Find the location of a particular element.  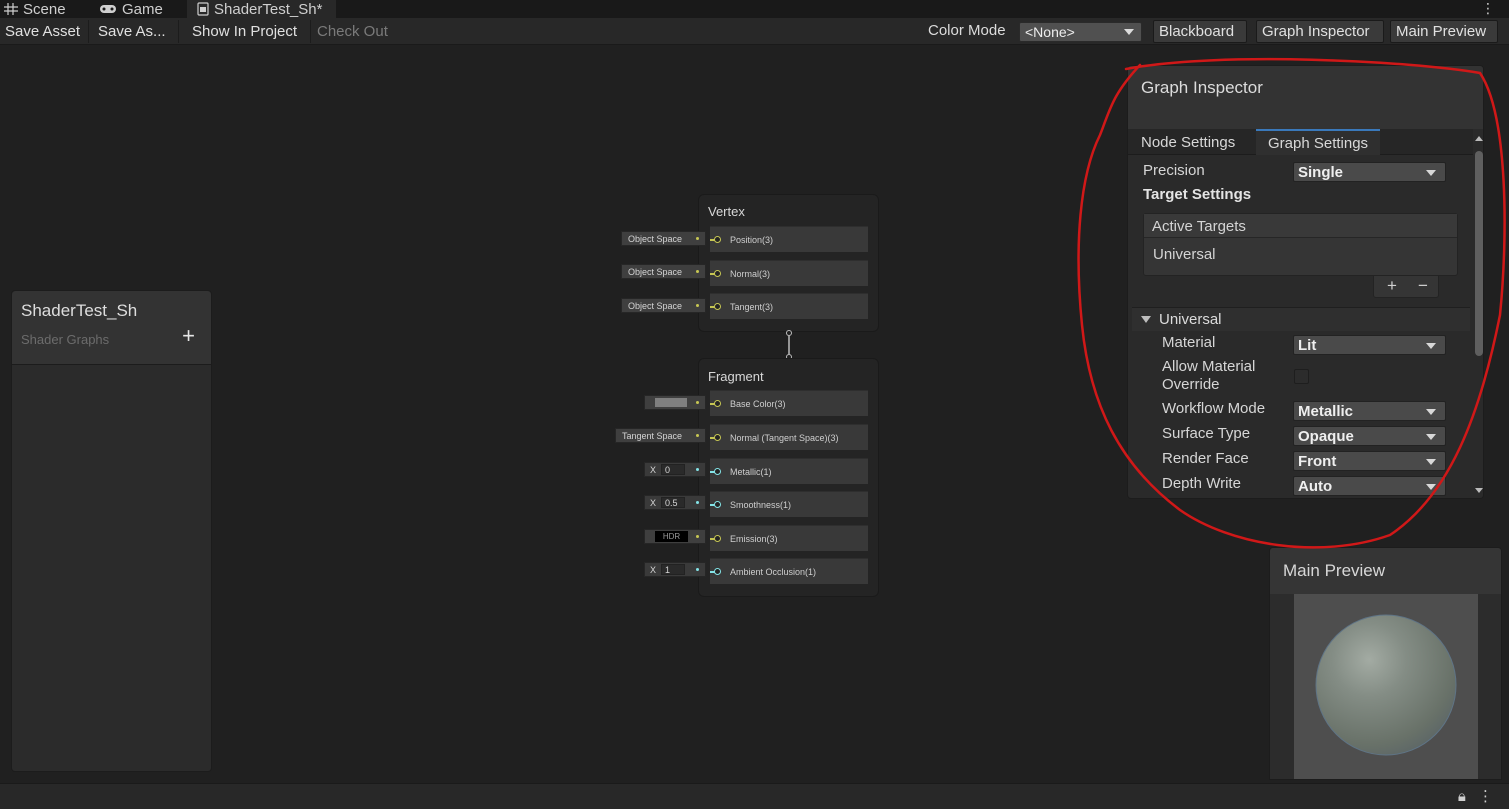

emission-input: HDR is located at coordinates (675, 536).